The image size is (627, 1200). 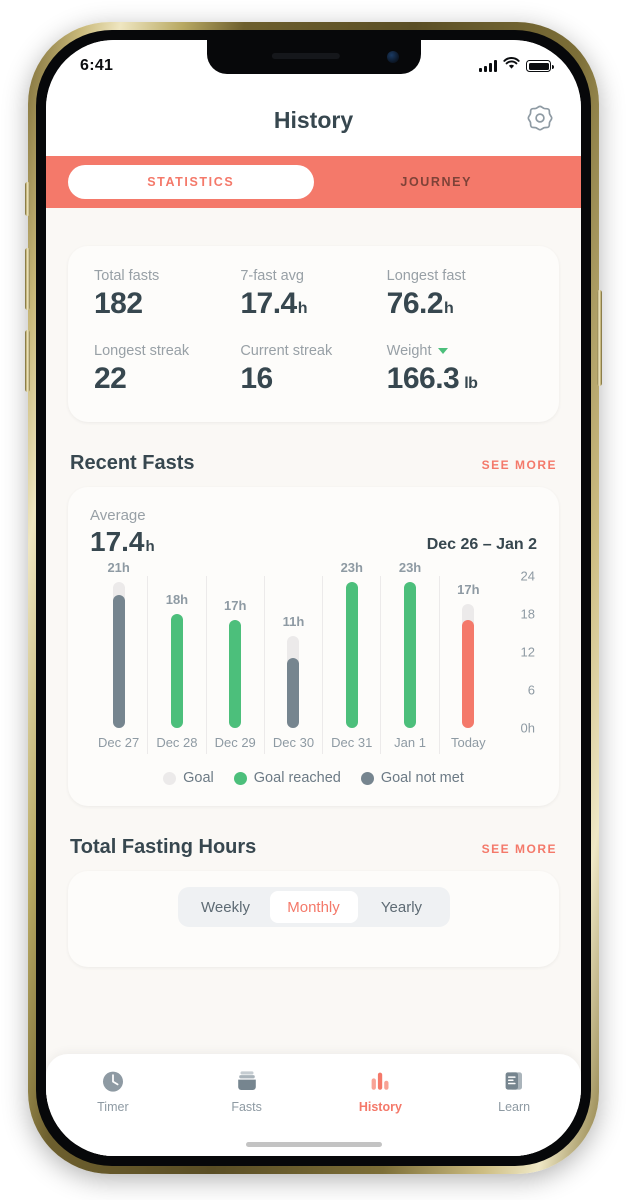 What do you see at coordinates (313, 369) in the screenshot?
I see `stat-current-streak: Current streak 16` at bounding box center [313, 369].